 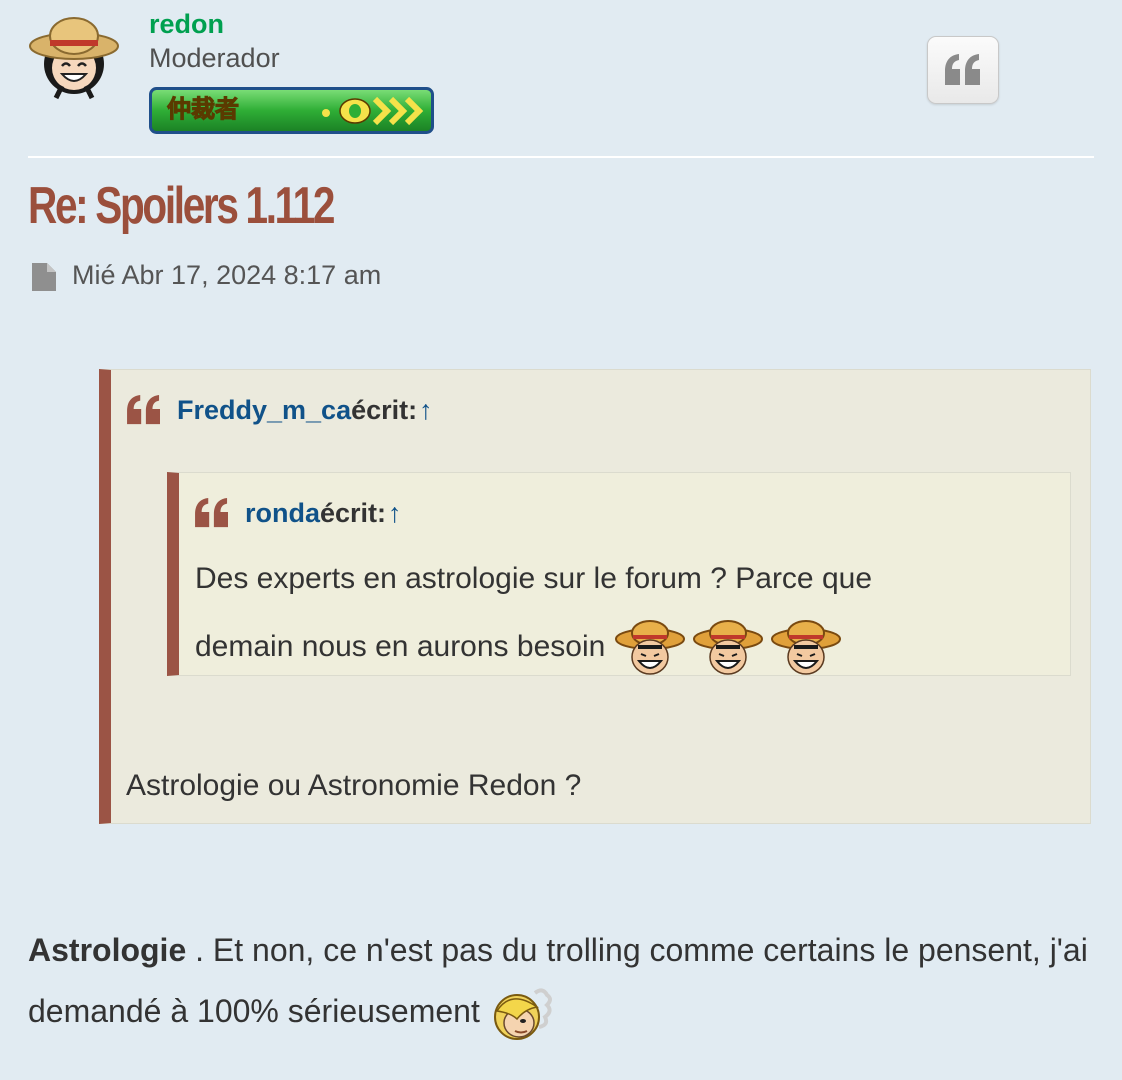 What do you see at coordinates (44, 277) in the screenshot?
I see `post-document-icon` at bounding box center [44, 277].